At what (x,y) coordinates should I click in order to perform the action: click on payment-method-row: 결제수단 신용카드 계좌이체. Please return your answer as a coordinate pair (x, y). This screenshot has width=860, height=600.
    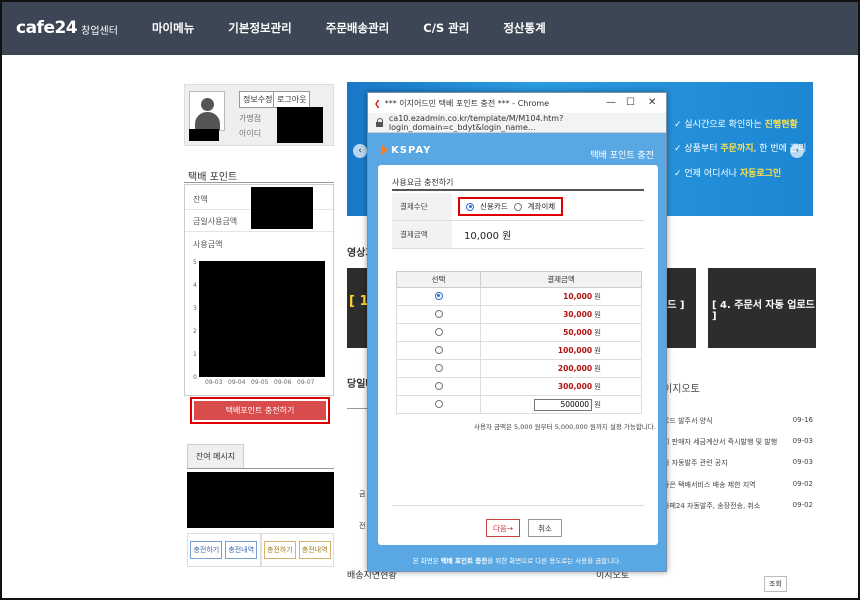
    Looking at the image, I should click on (518, 207).